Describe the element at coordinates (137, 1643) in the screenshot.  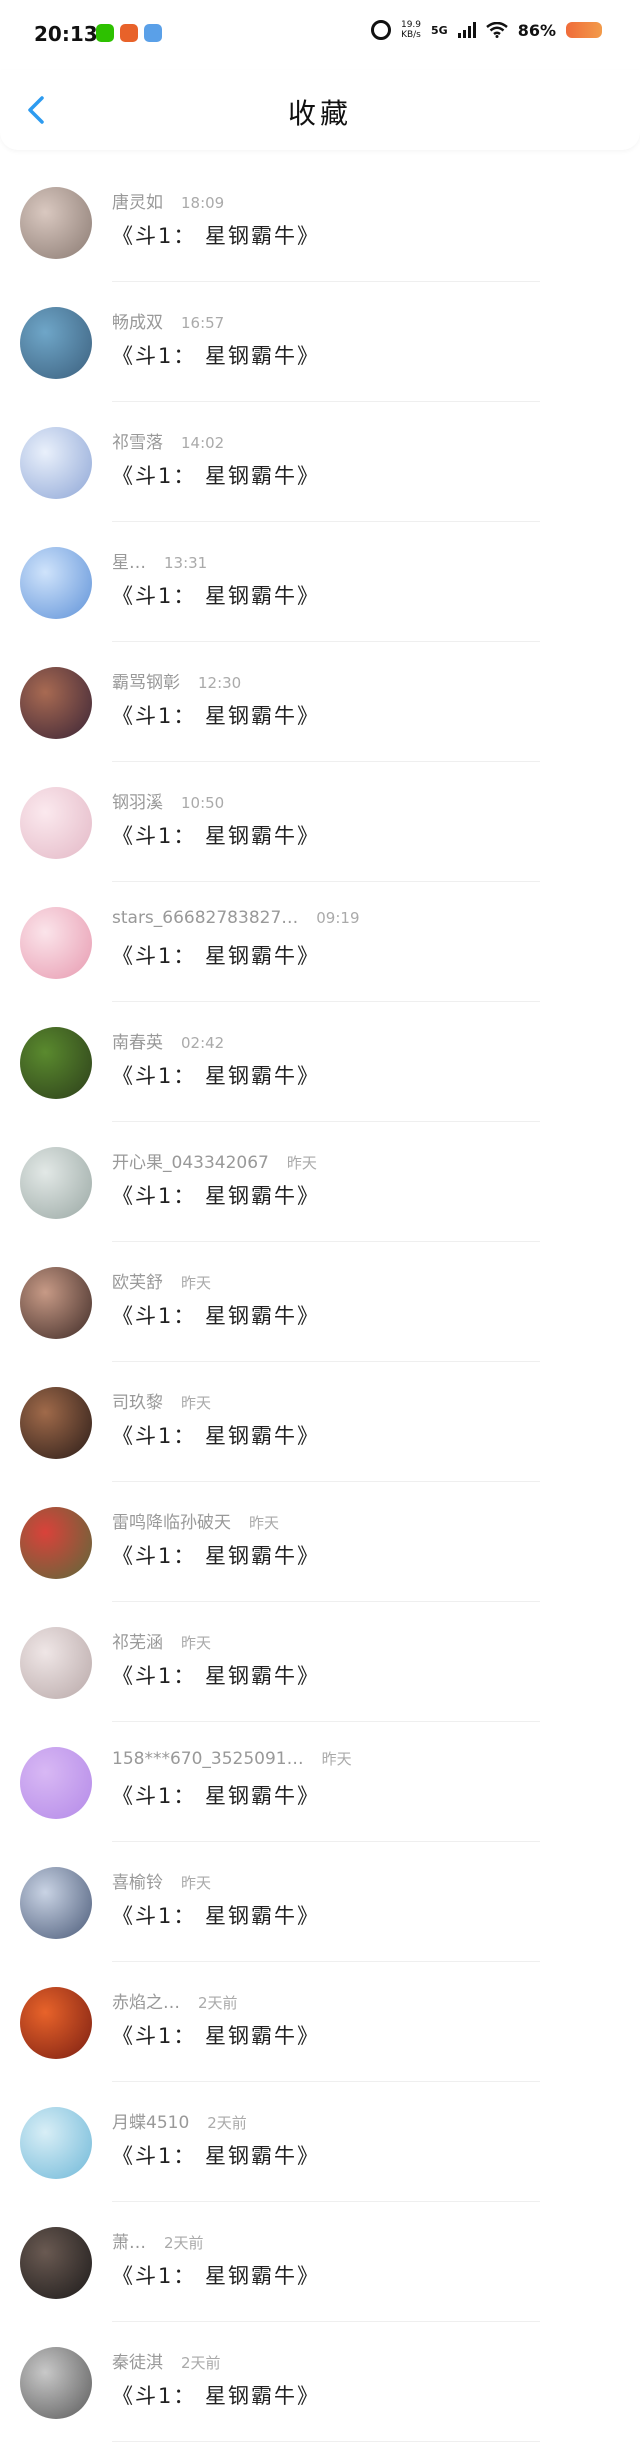
I see `user-name: 祁芜涵` at that location.